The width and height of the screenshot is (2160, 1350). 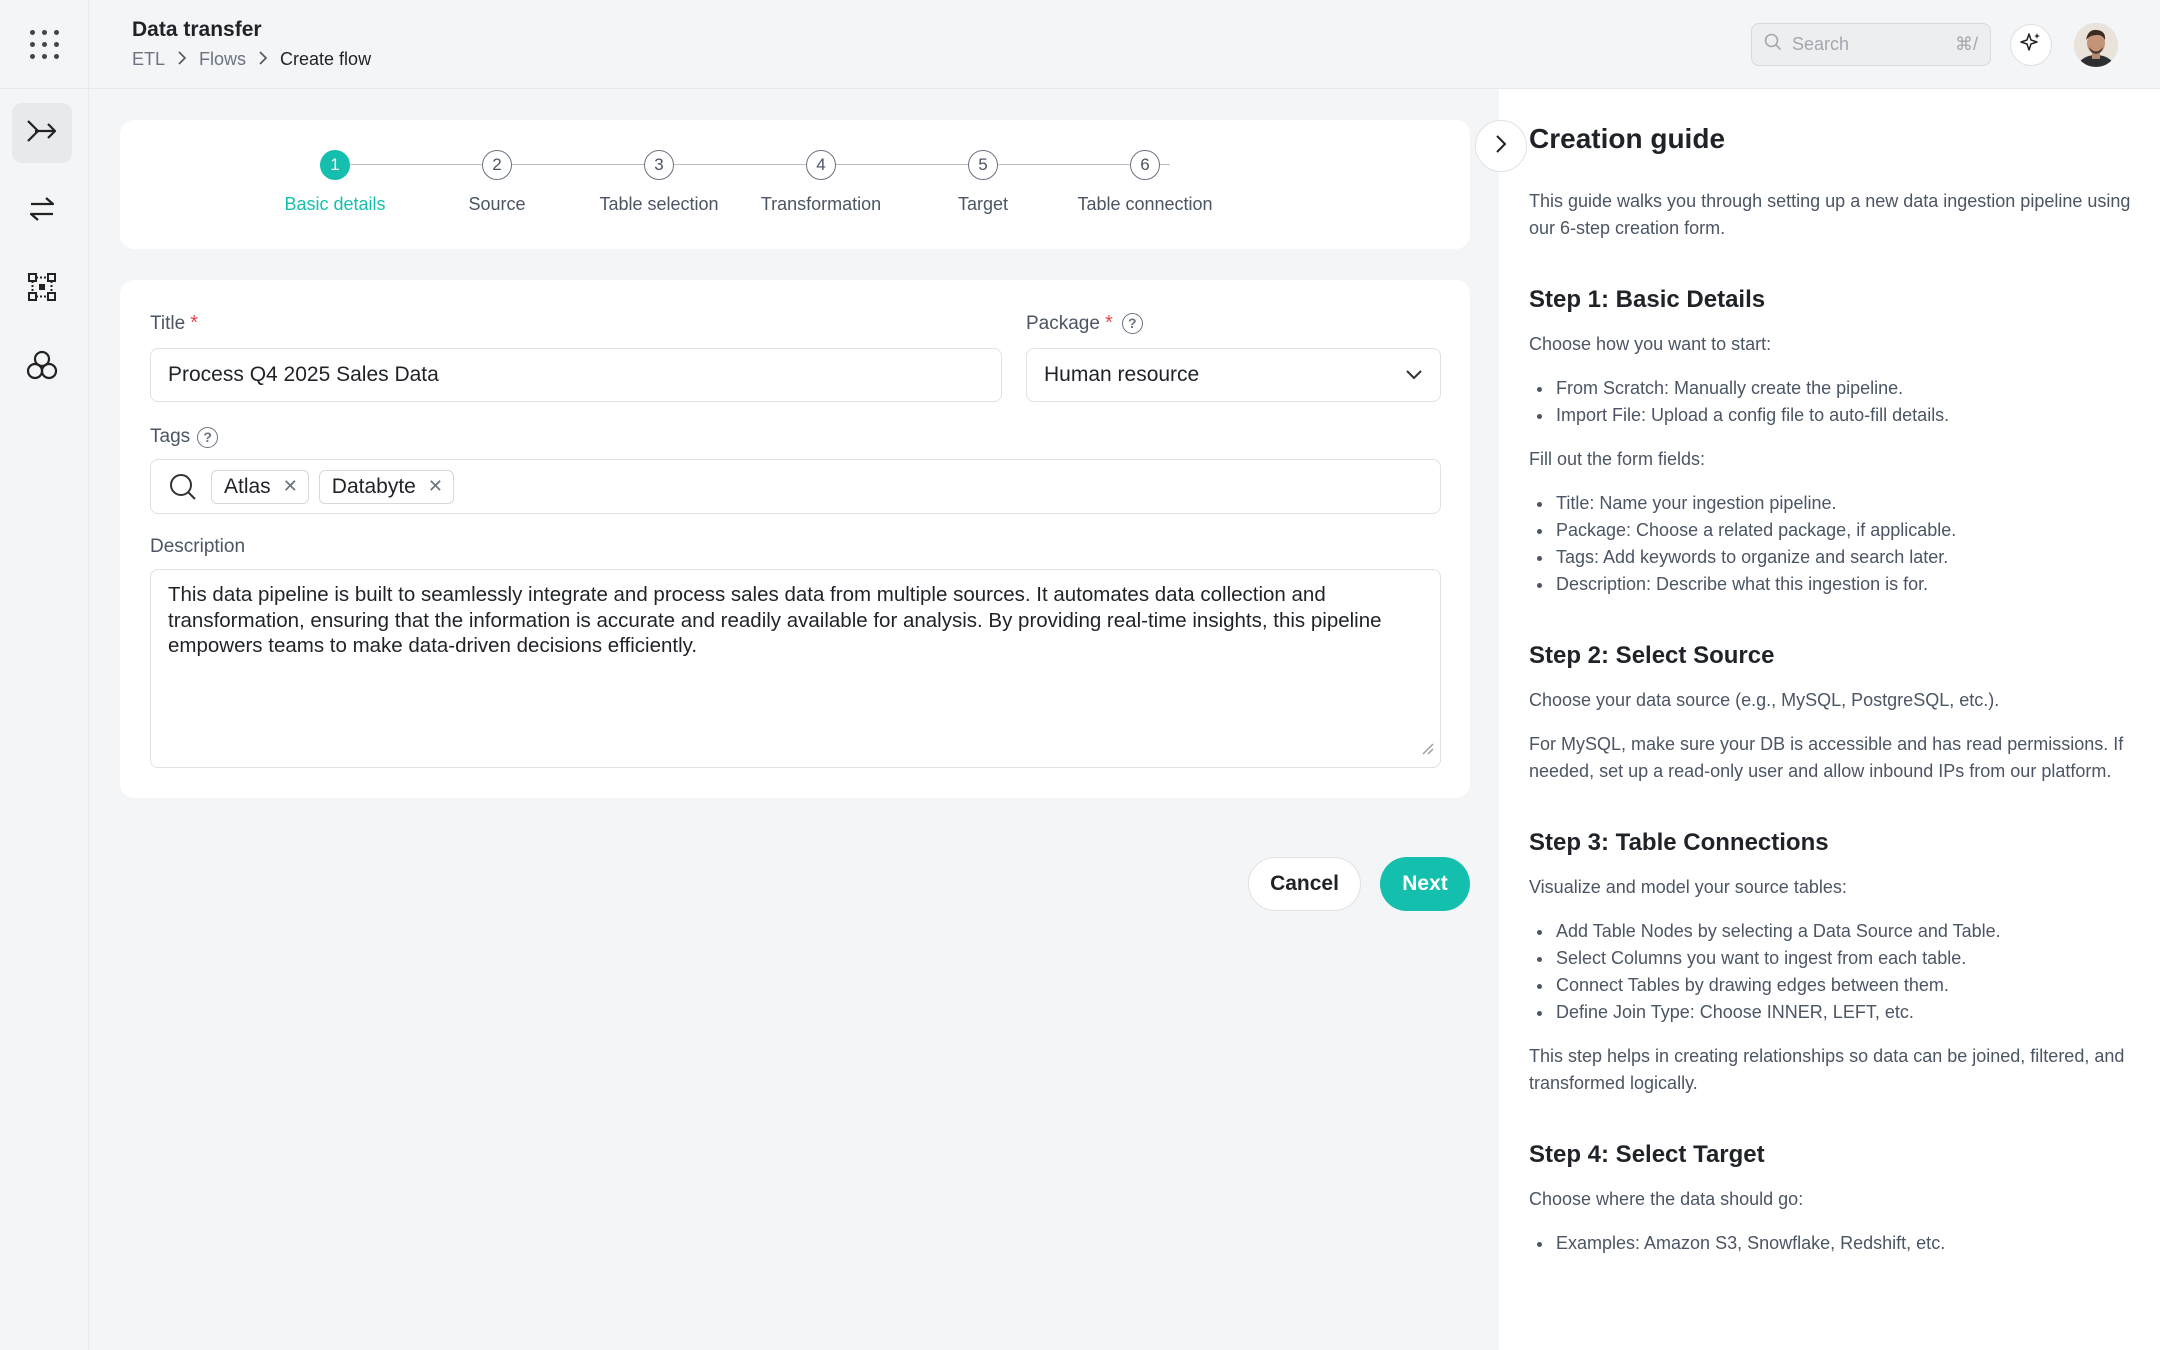 What do you see at coordinates (170, 436) in the screenshot?
I see `tags-label: Tags` at bounding box center [170, 436].